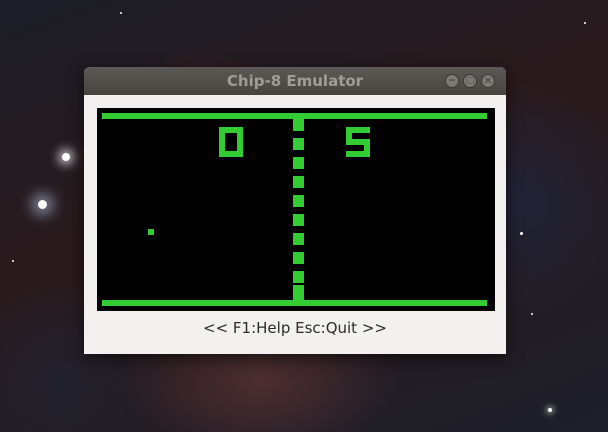 Image resolution: width=608 pixels, height=432 pixels. I want to click on minimize-icon: −, so click(452, 81).